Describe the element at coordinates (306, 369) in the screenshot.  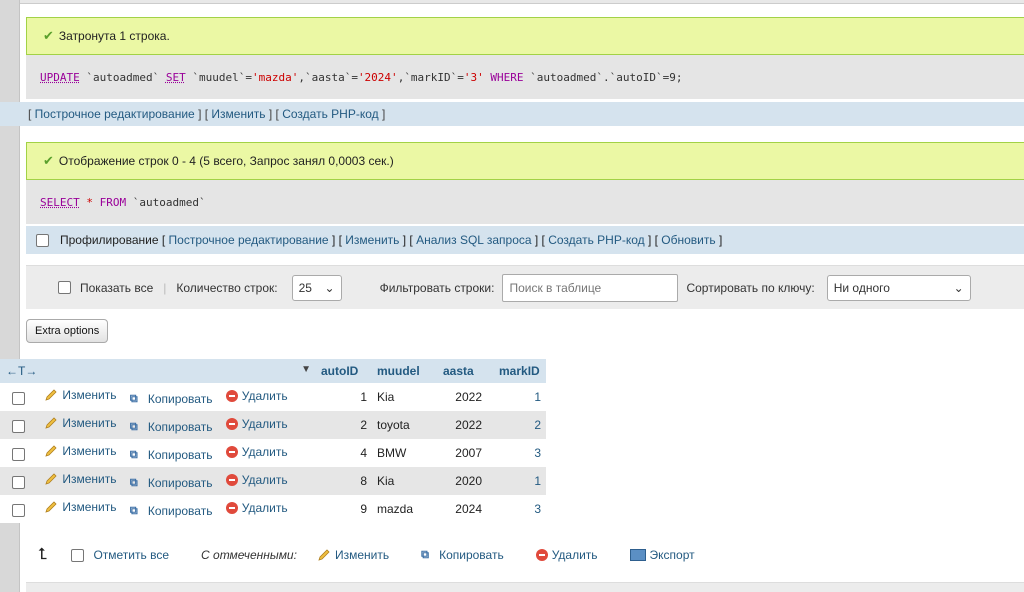
I see `sort-down-icon: ▼` at that location.